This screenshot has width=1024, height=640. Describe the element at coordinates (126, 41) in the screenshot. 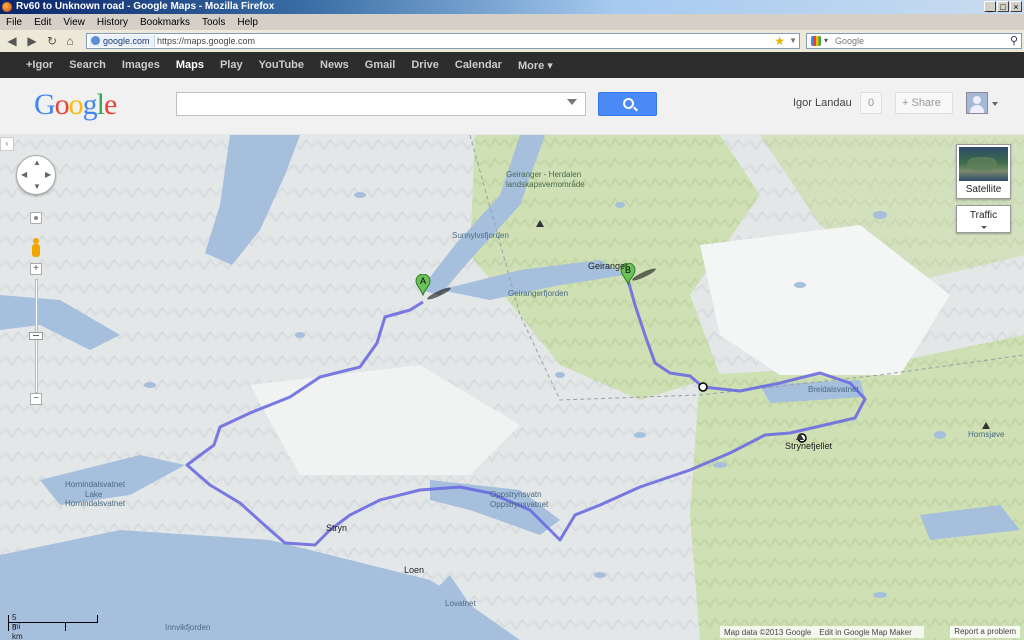

I see `site-badge-label: google.com` at that location.